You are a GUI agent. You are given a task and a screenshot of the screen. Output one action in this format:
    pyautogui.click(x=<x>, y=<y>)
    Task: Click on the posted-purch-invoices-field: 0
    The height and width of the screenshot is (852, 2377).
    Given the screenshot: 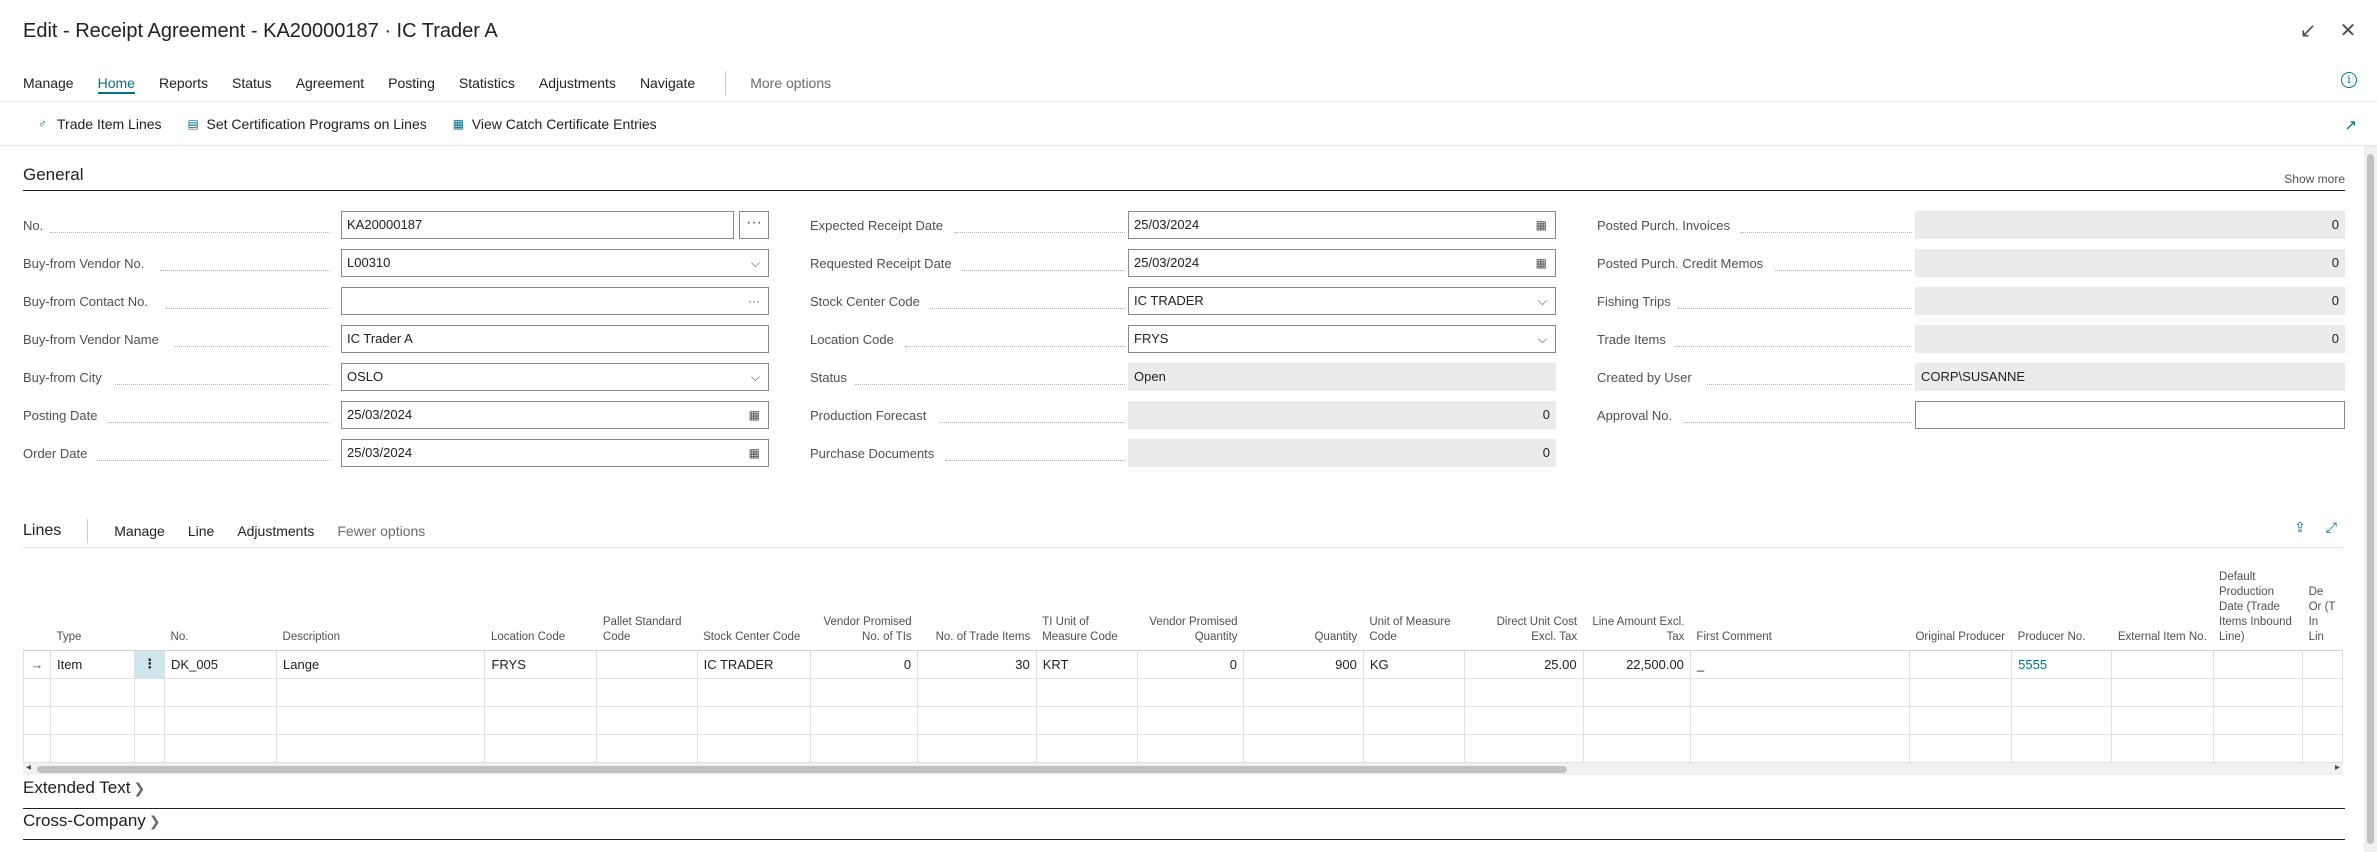 What is the action you would take?
    pyautogui.click(x=2130, y=225)
    